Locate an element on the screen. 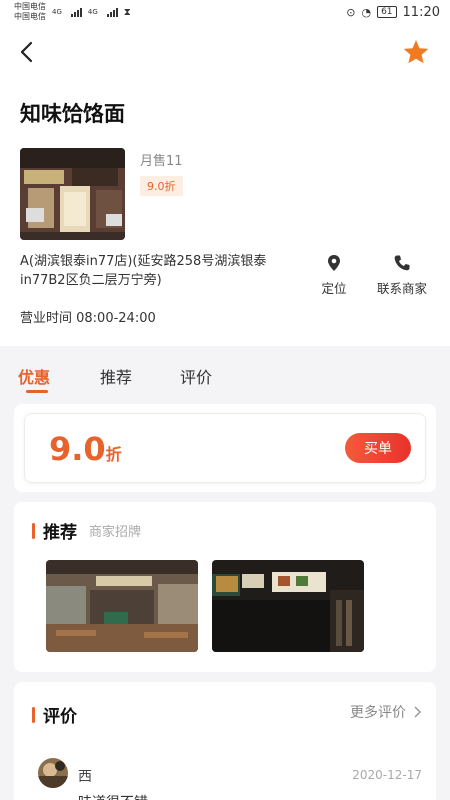 Image resolution: width=450 pixels, height=800 pixels. battery-indicator: 61 is located at coordinates (387, 12).